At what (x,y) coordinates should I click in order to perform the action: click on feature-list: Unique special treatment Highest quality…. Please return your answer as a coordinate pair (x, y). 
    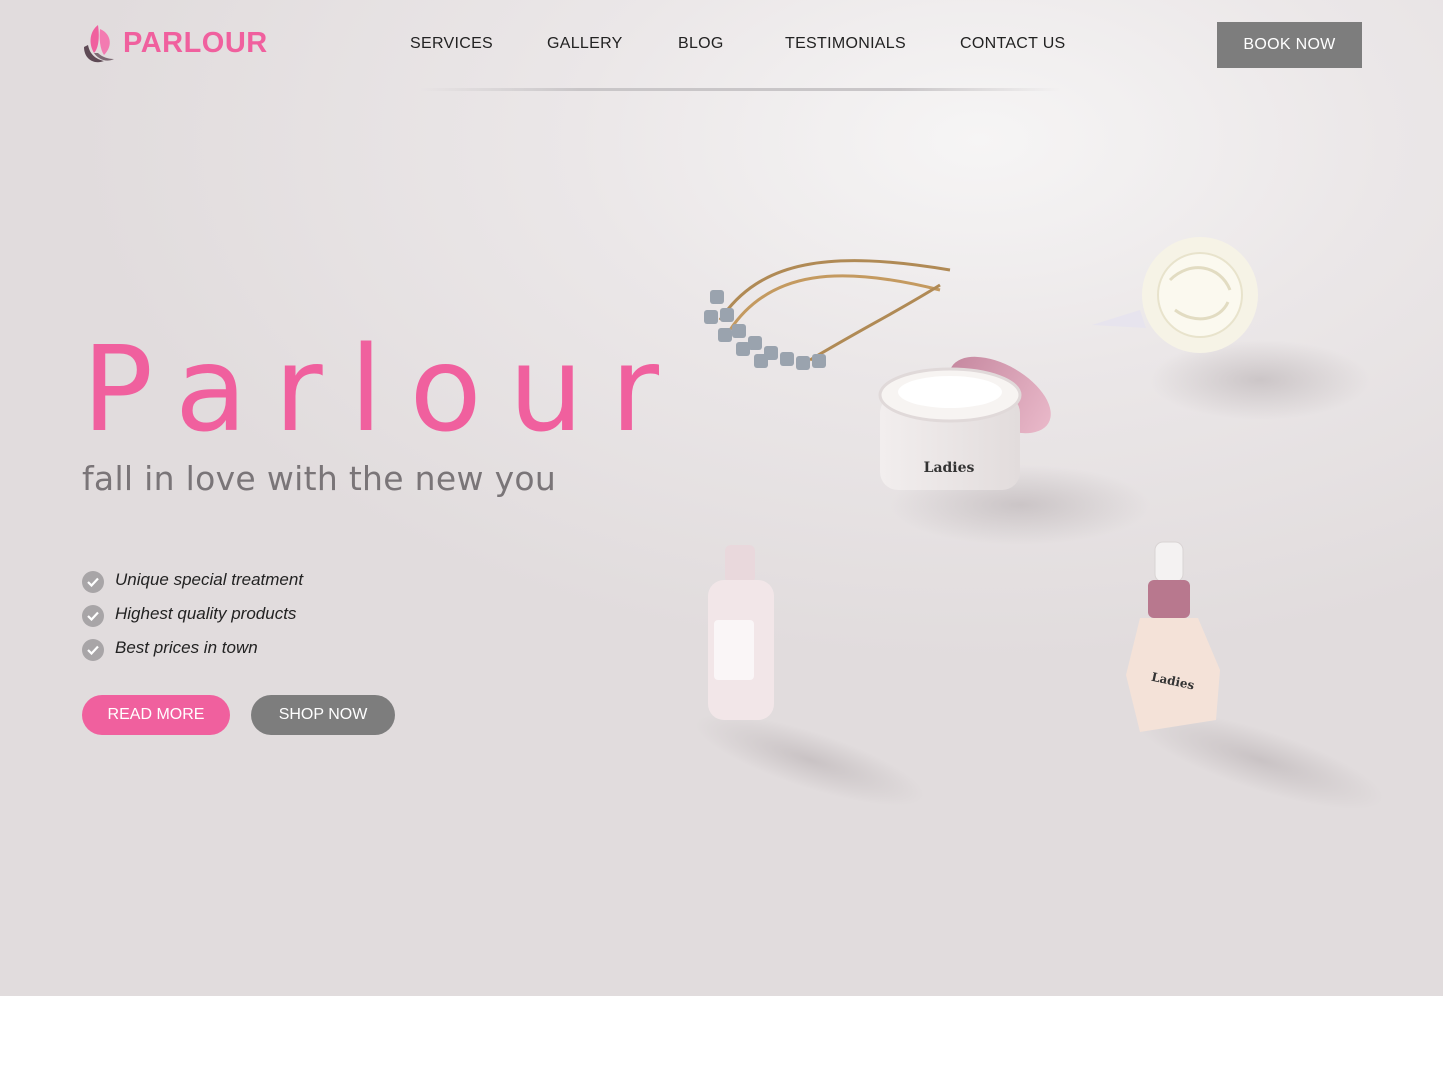
    Looking at the image, I should click on (192, 614).